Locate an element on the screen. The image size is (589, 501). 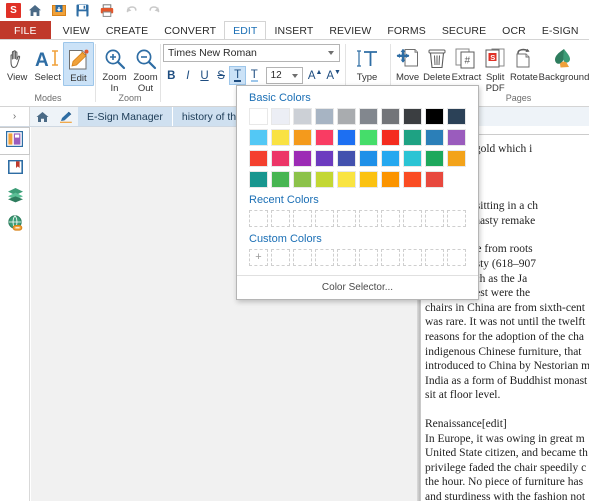
print-icon is located at coordinates (106, 11).